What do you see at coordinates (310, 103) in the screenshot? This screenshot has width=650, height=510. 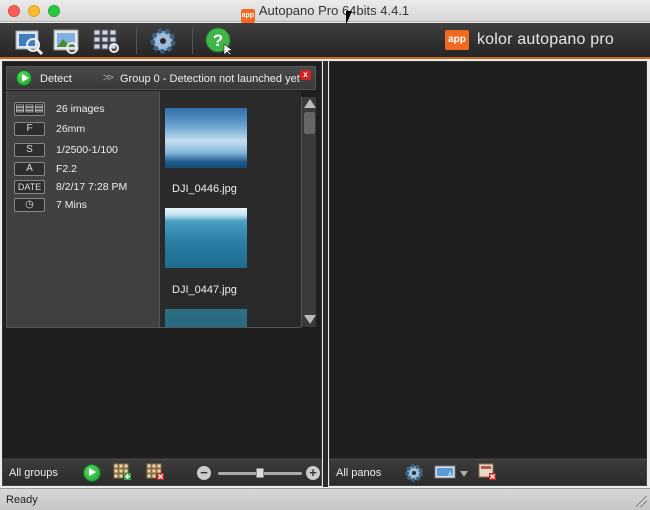 I see `scroll-up-arrow-icon` at bounding box center [310, 103].